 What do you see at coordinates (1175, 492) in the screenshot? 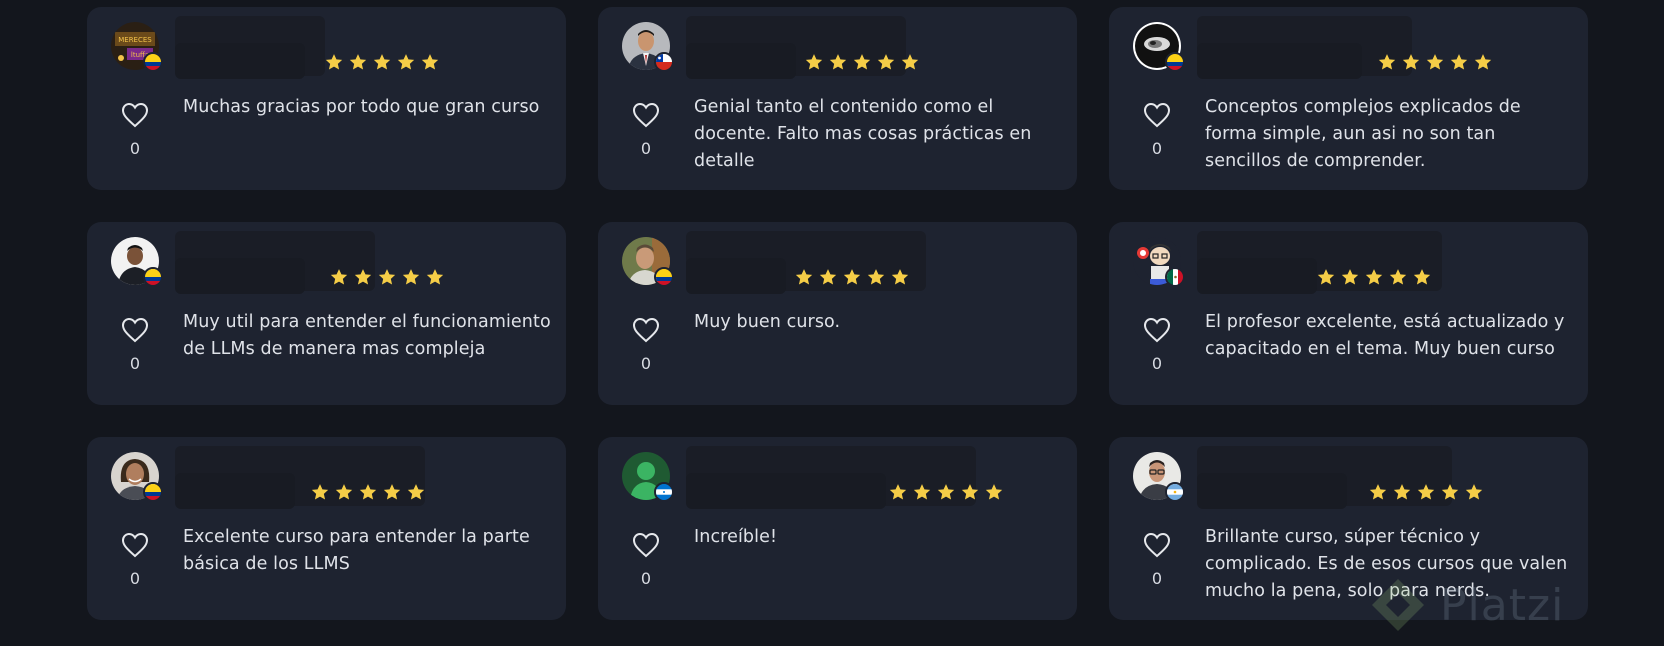
I see `flag-argentina-icon` at bounding box center [1175, 492].